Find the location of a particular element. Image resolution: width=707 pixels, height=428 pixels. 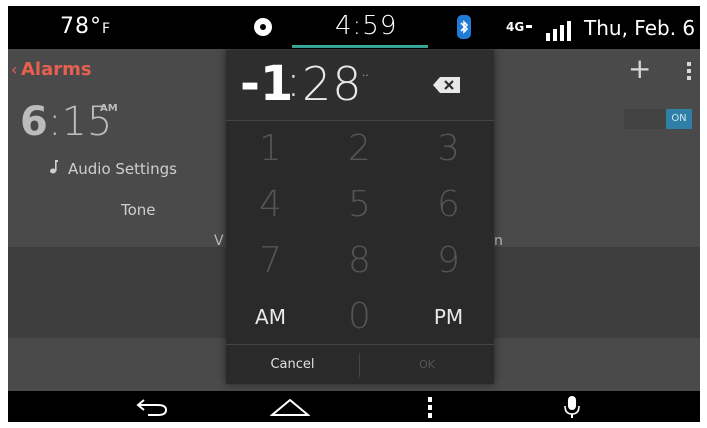

bluetooth-icon is located at coordinates (464, 27).